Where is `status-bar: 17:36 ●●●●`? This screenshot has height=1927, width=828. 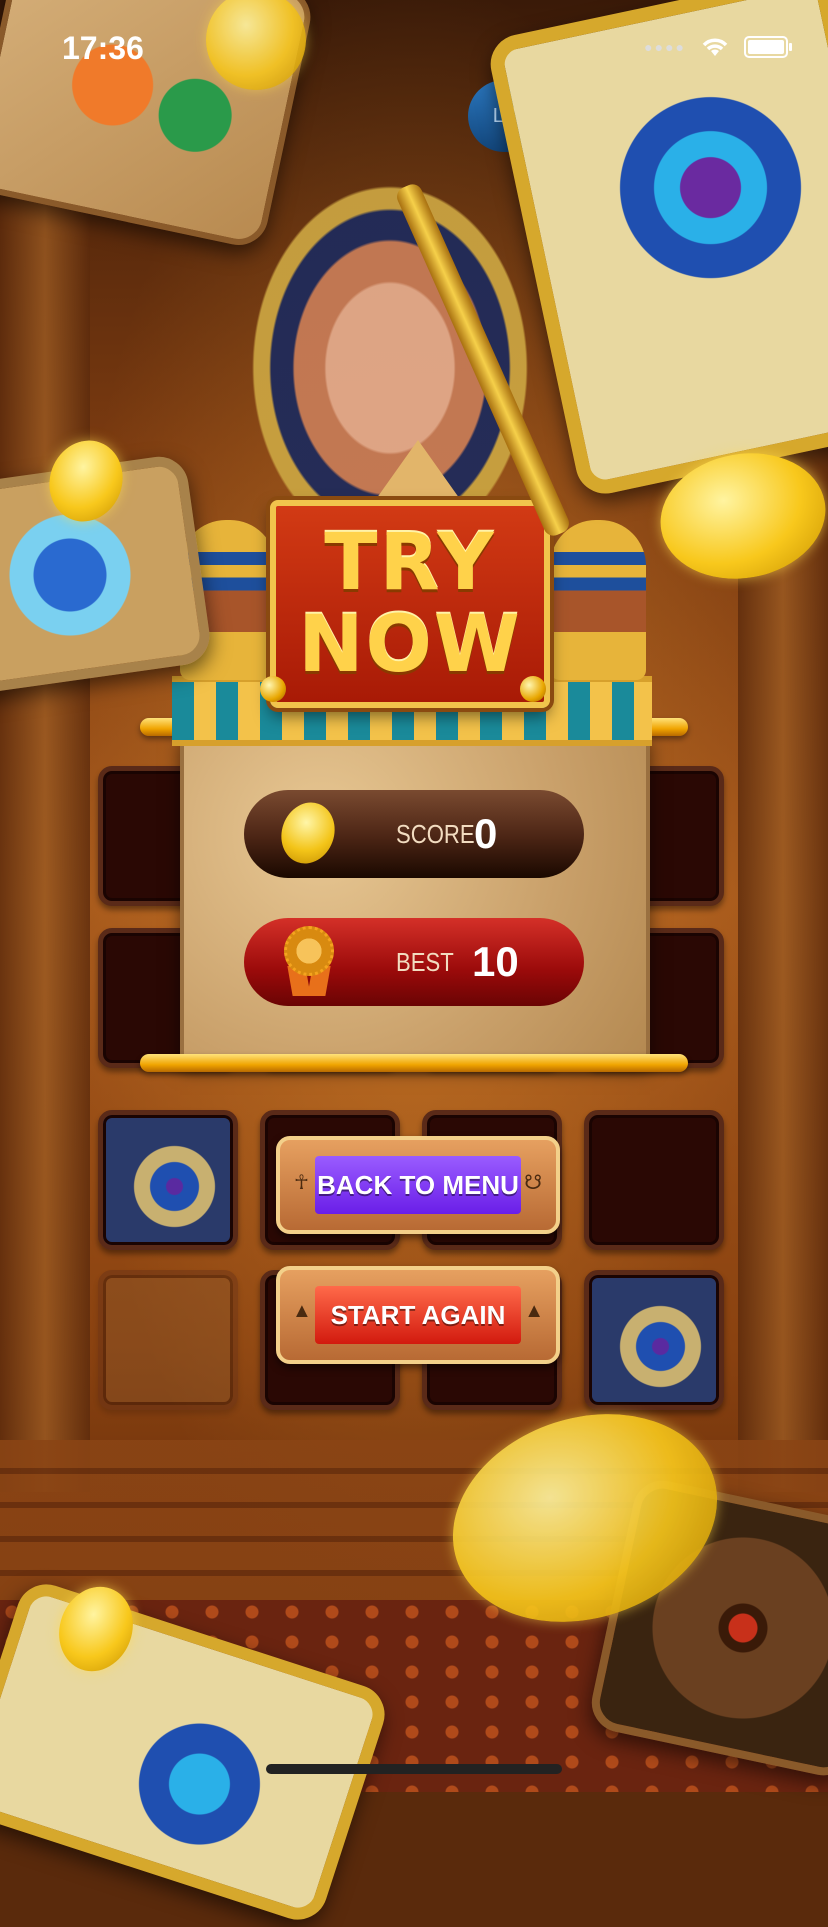
status-bar: 17:36 ●●●● is located at coordinates (414, 50).